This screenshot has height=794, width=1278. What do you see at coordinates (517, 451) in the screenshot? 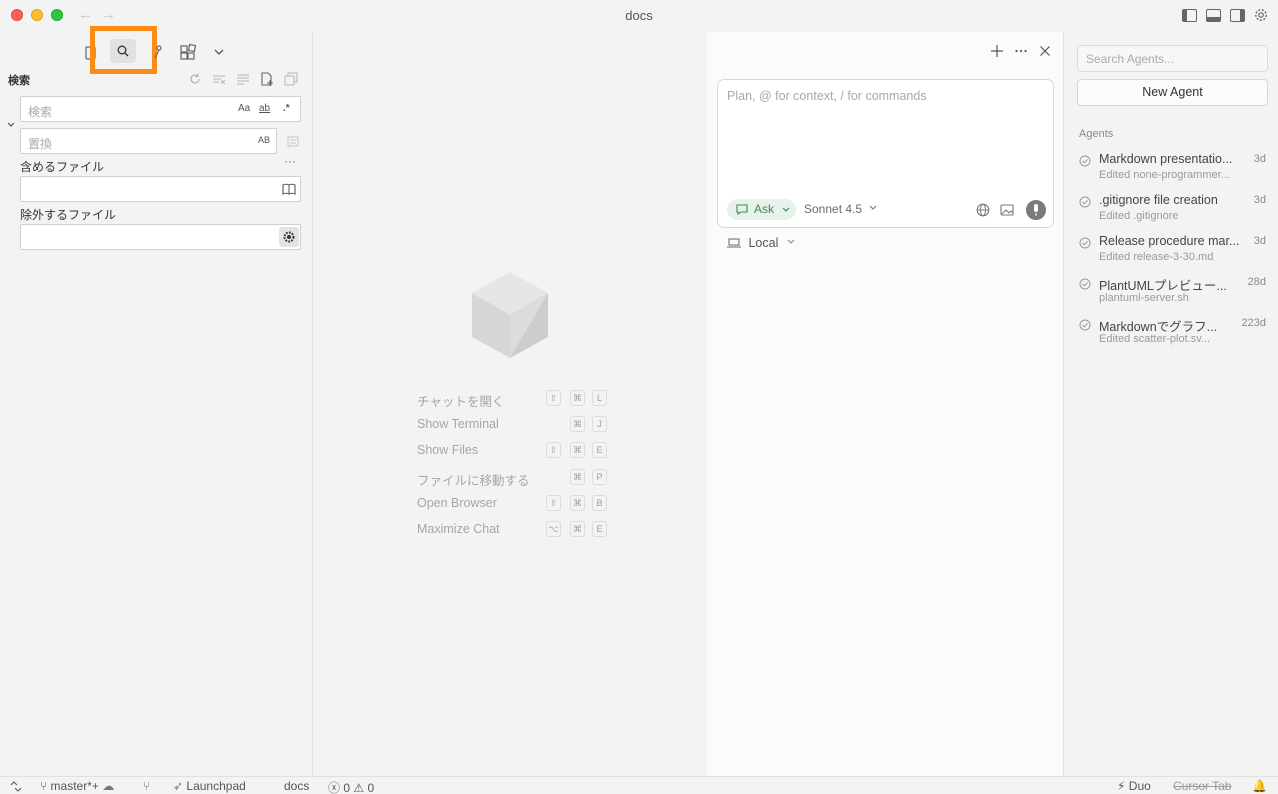
I see `shortcut-row: Show Files ⇧ ⌘ E` at bounding box center [517, 451].